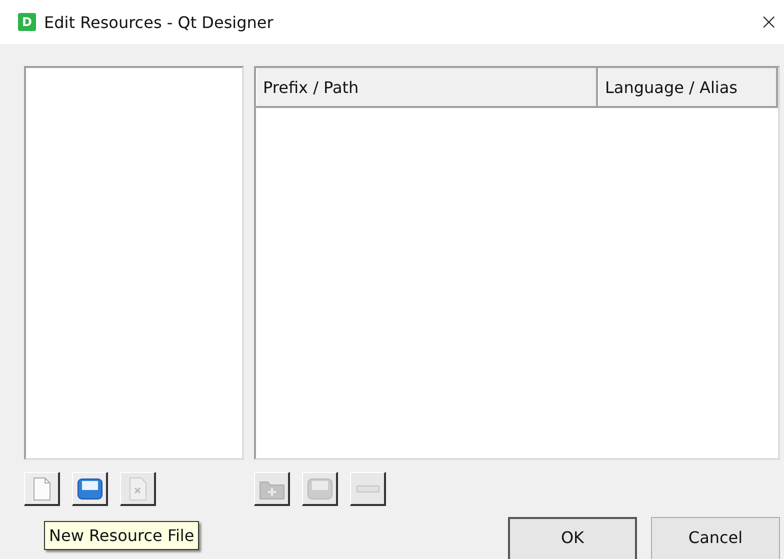 This screenshot has width=784, height=559. What do you see at coordinates (122, 535) in the screenshot?
I see `tooltip: New Resource File` at bounding box center [122, 535].